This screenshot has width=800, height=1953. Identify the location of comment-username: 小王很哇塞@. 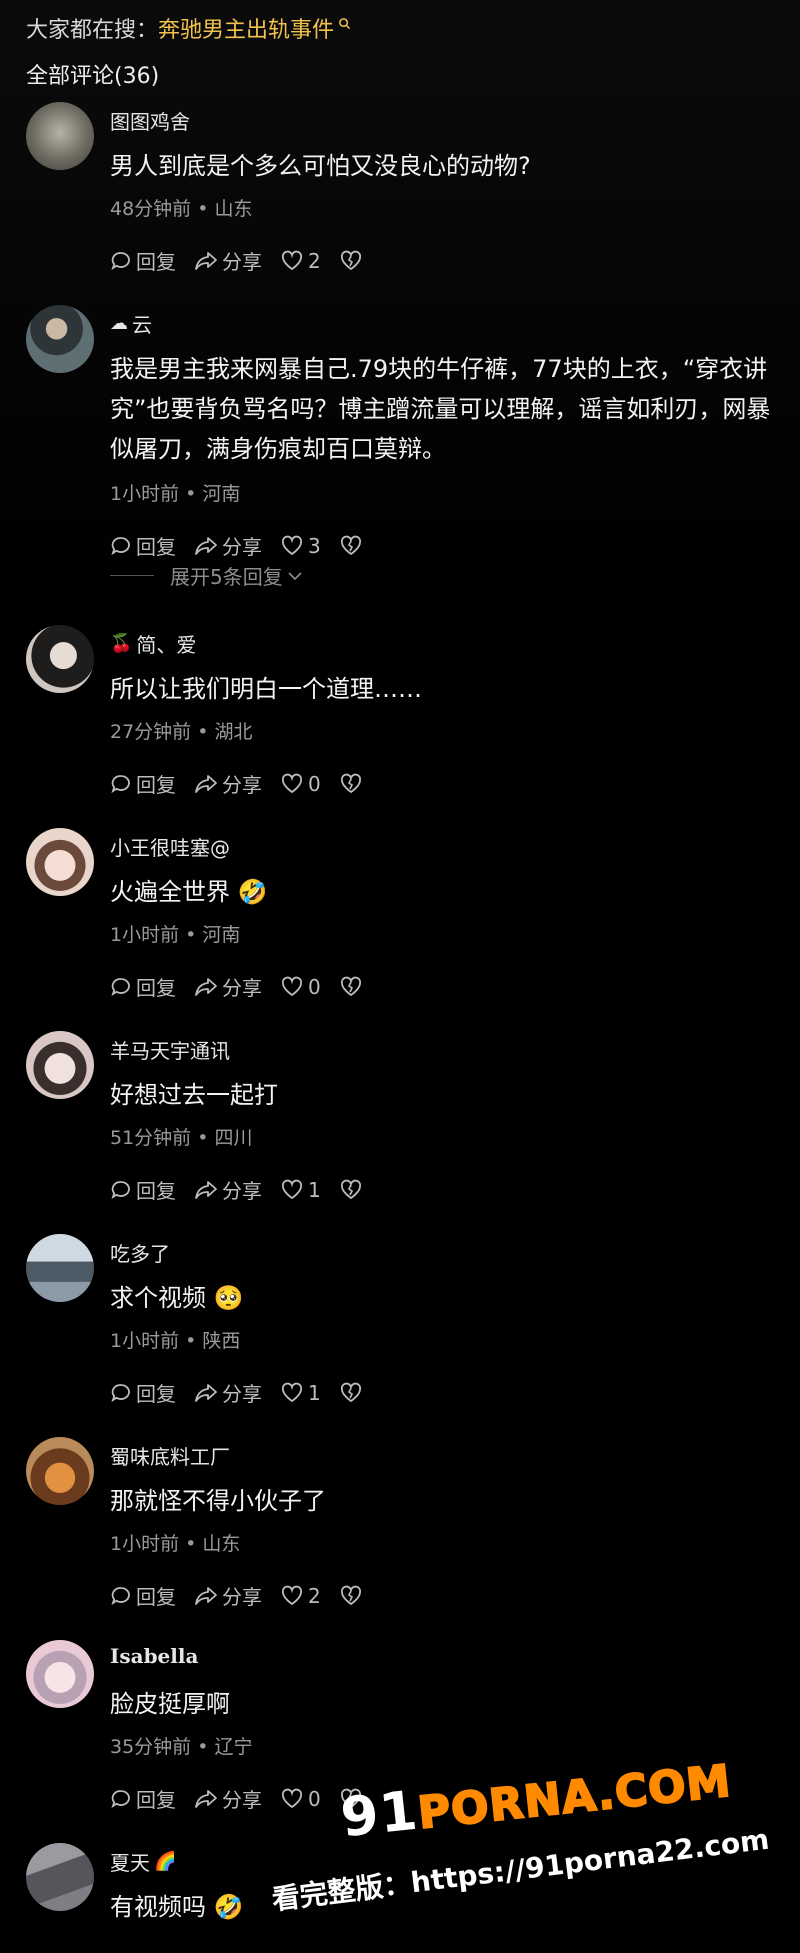
(170, 846).